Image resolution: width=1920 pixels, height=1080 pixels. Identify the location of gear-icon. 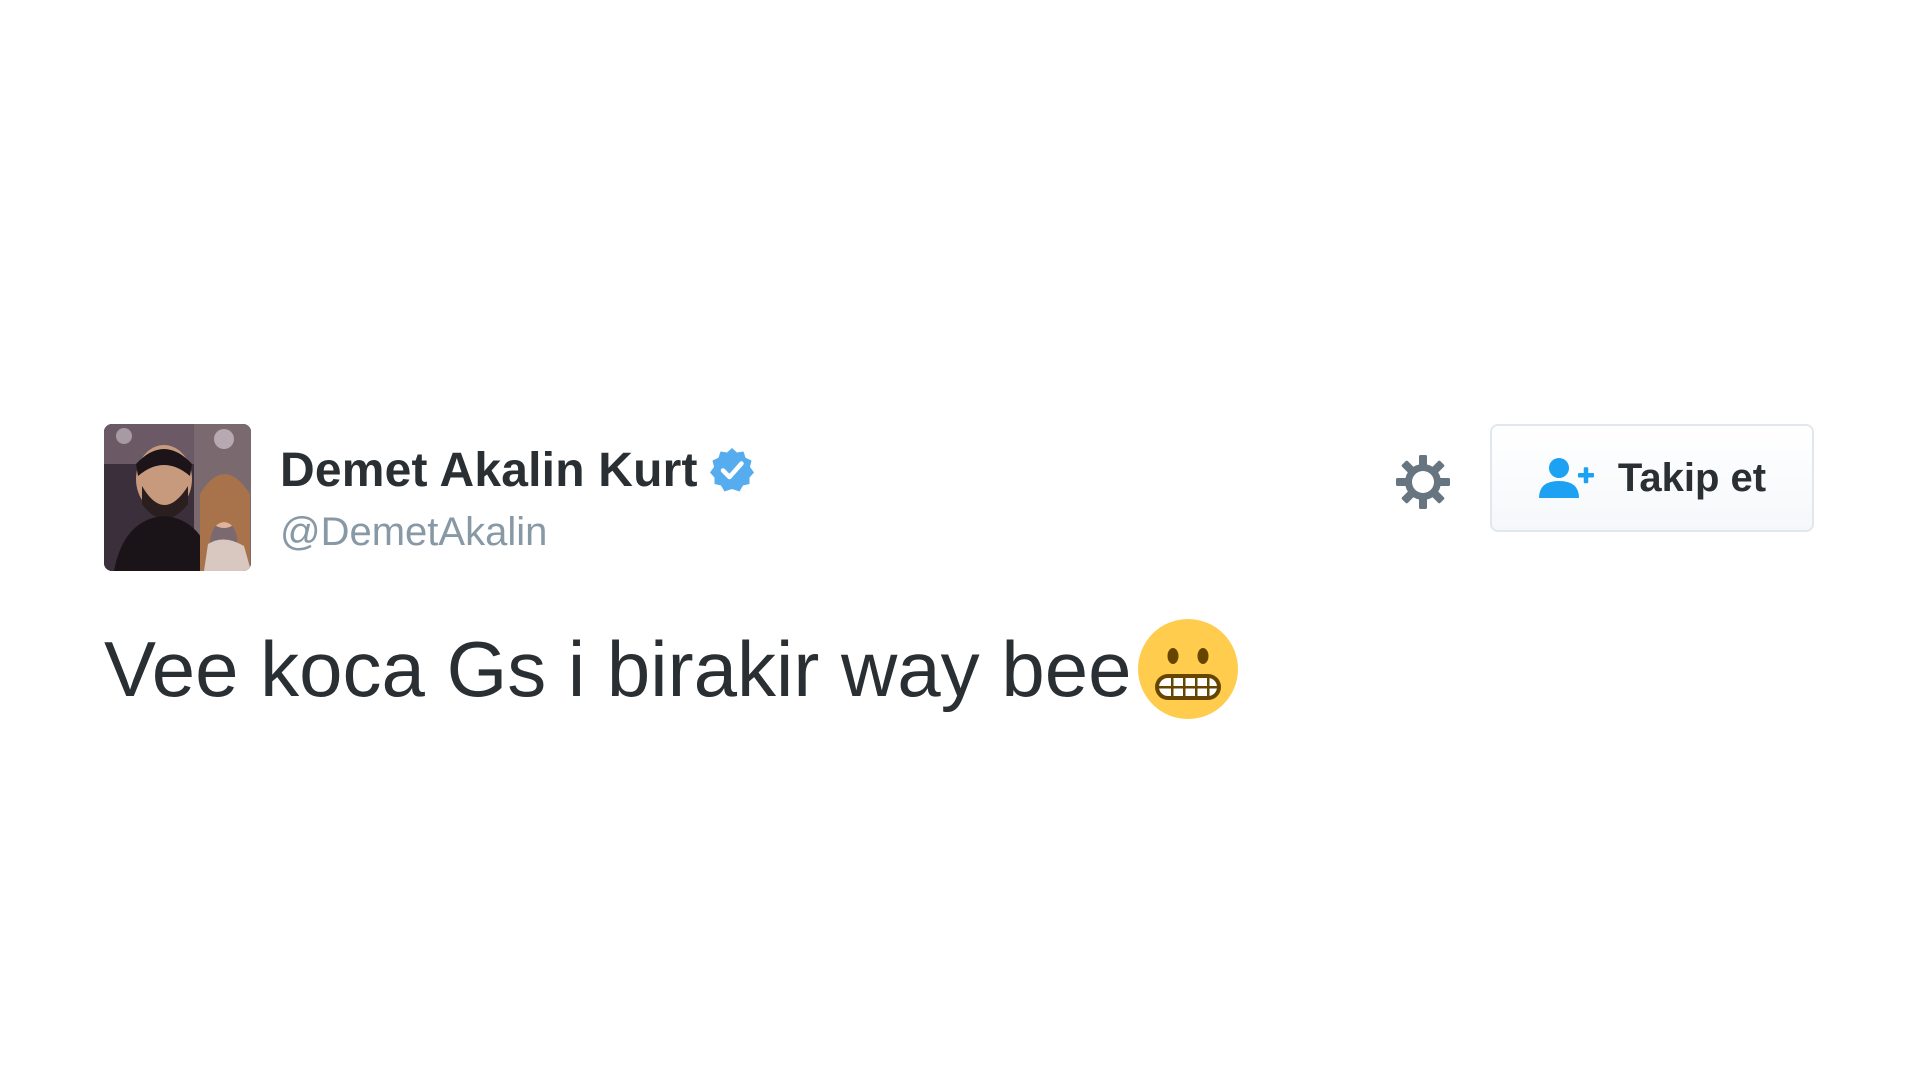
(1423, 482).